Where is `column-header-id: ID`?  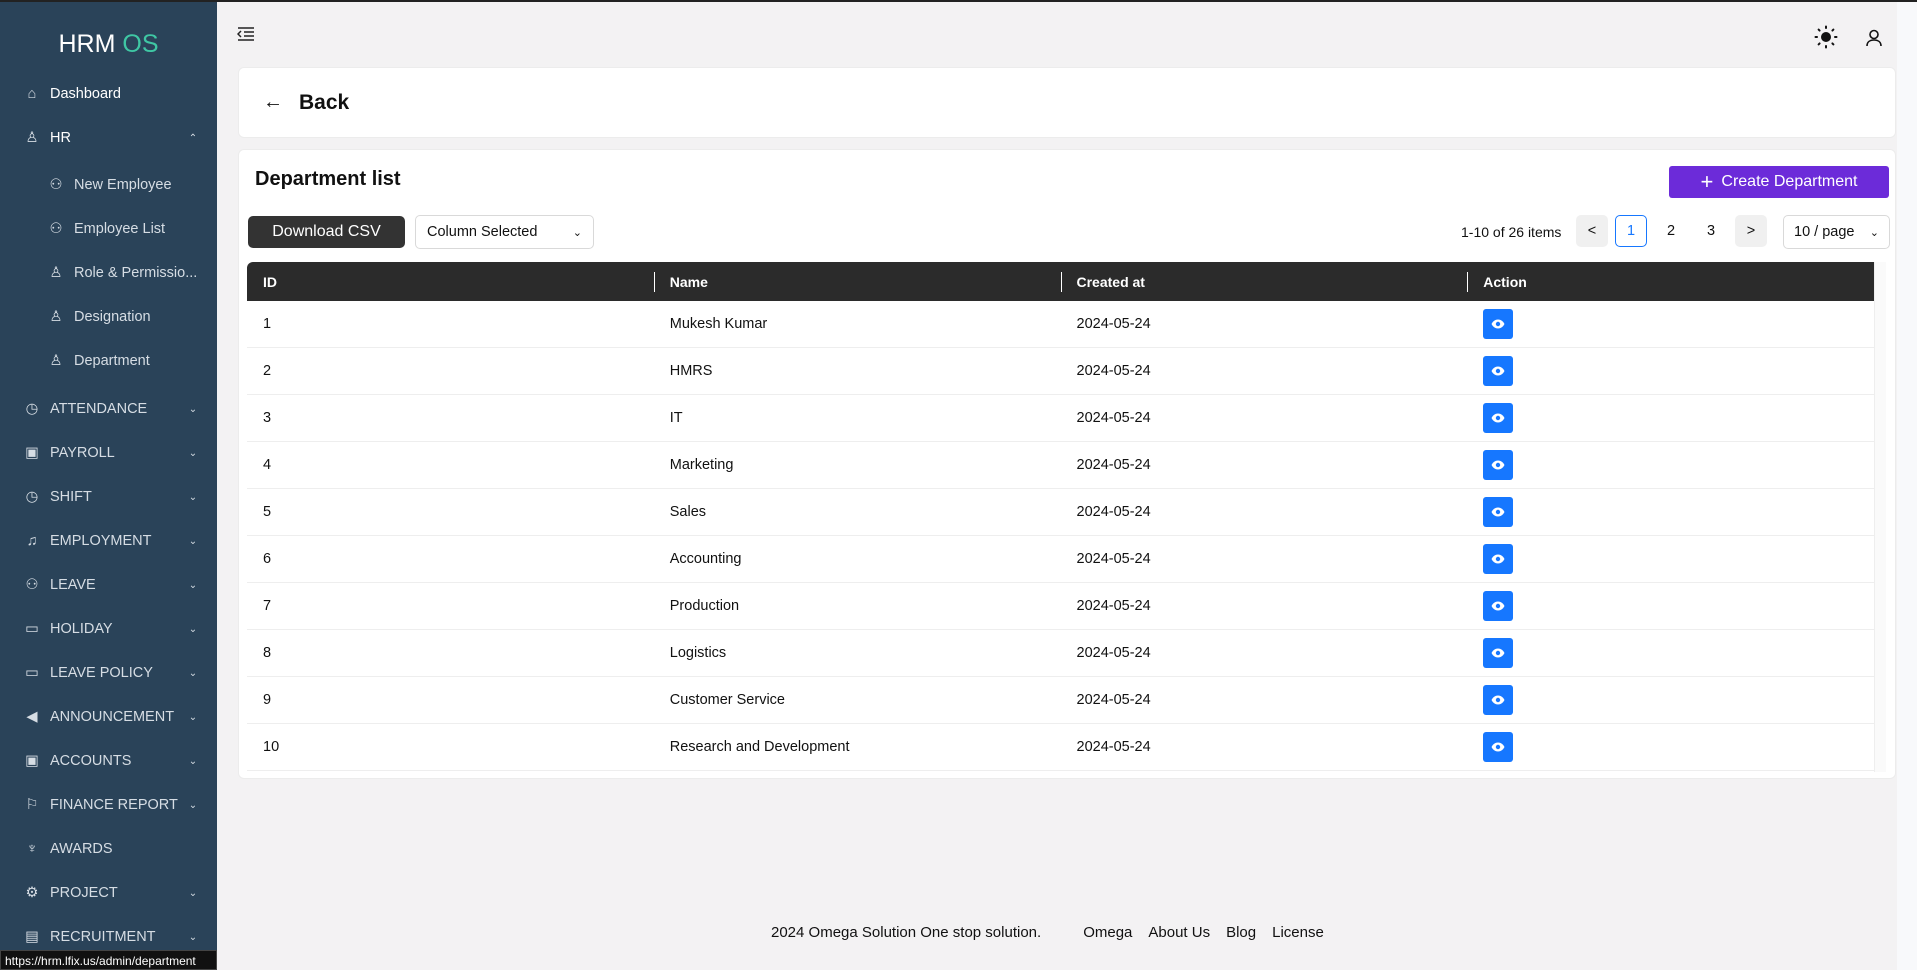
column-header-id: ID is located at coordinates (450, 281).